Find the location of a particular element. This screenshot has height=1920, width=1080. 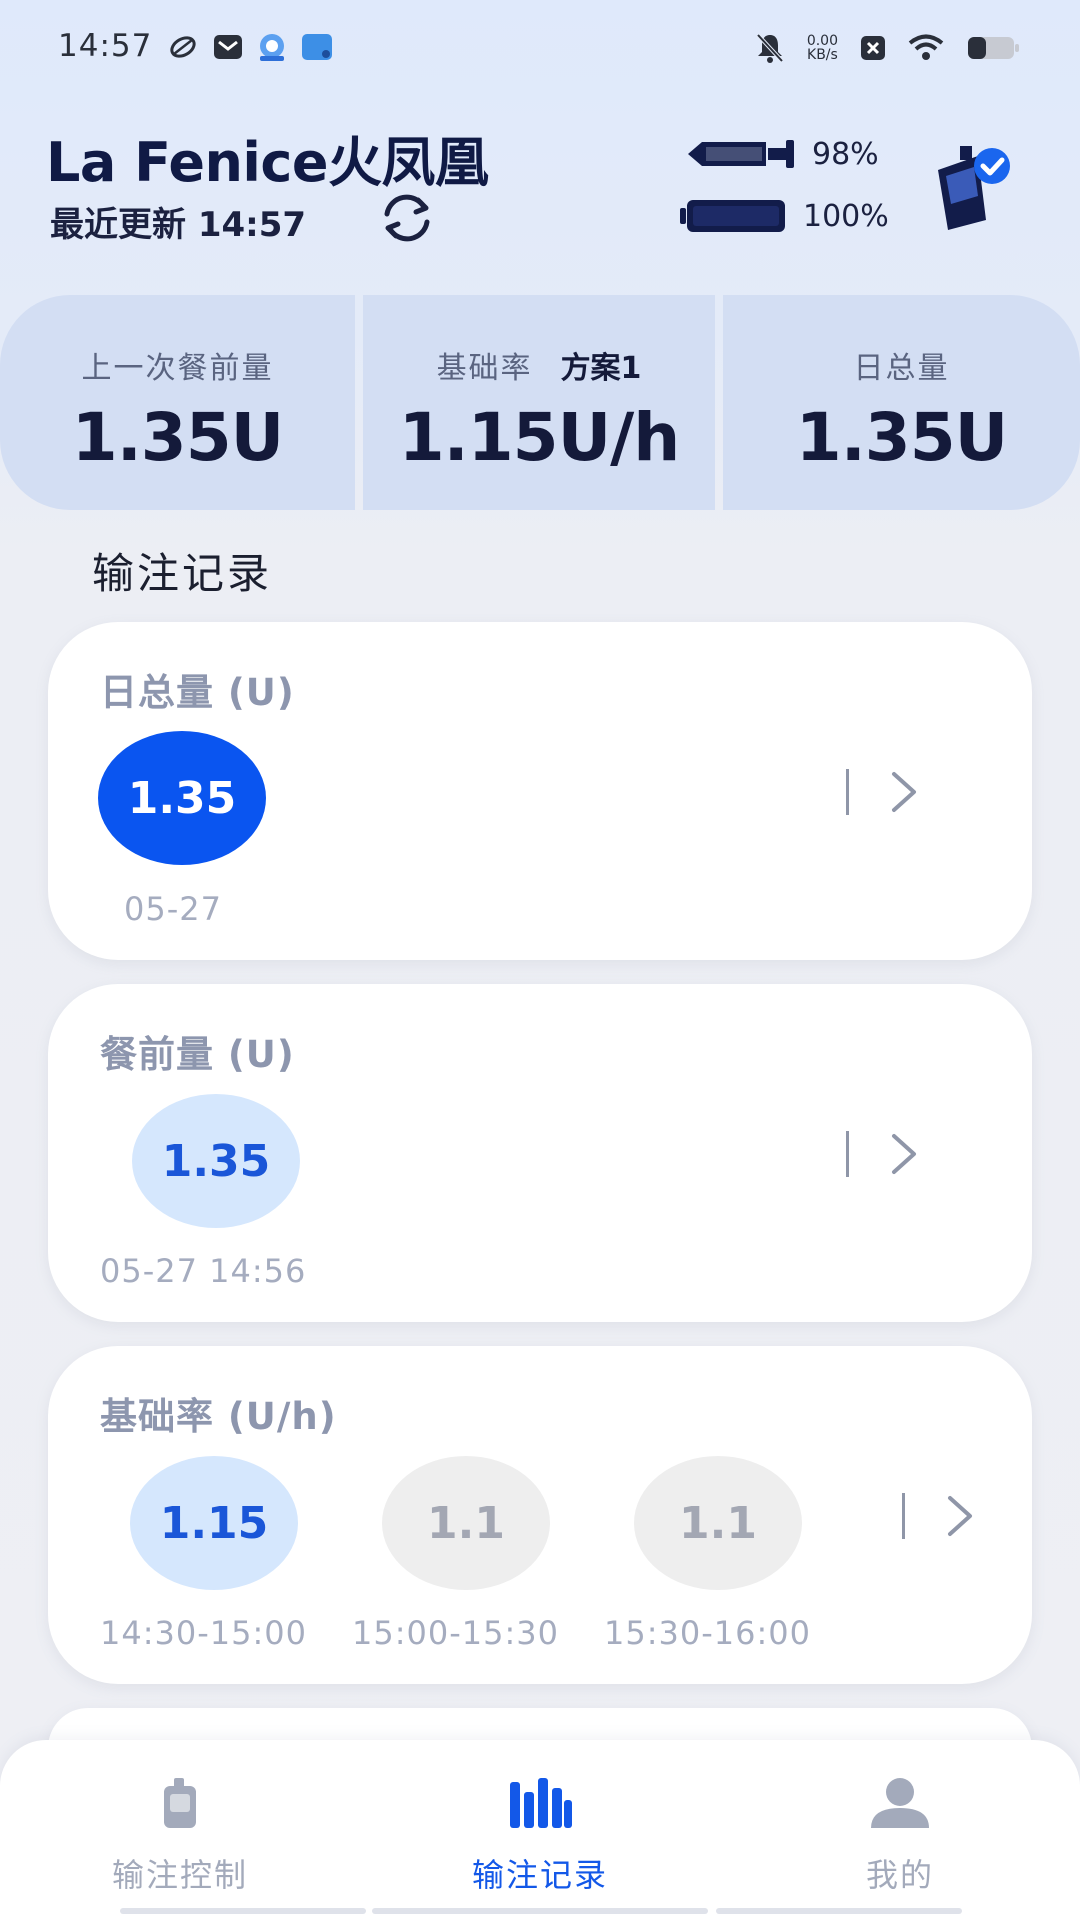

net-speed-unit: KB/s is located at coordinates (822, 55).